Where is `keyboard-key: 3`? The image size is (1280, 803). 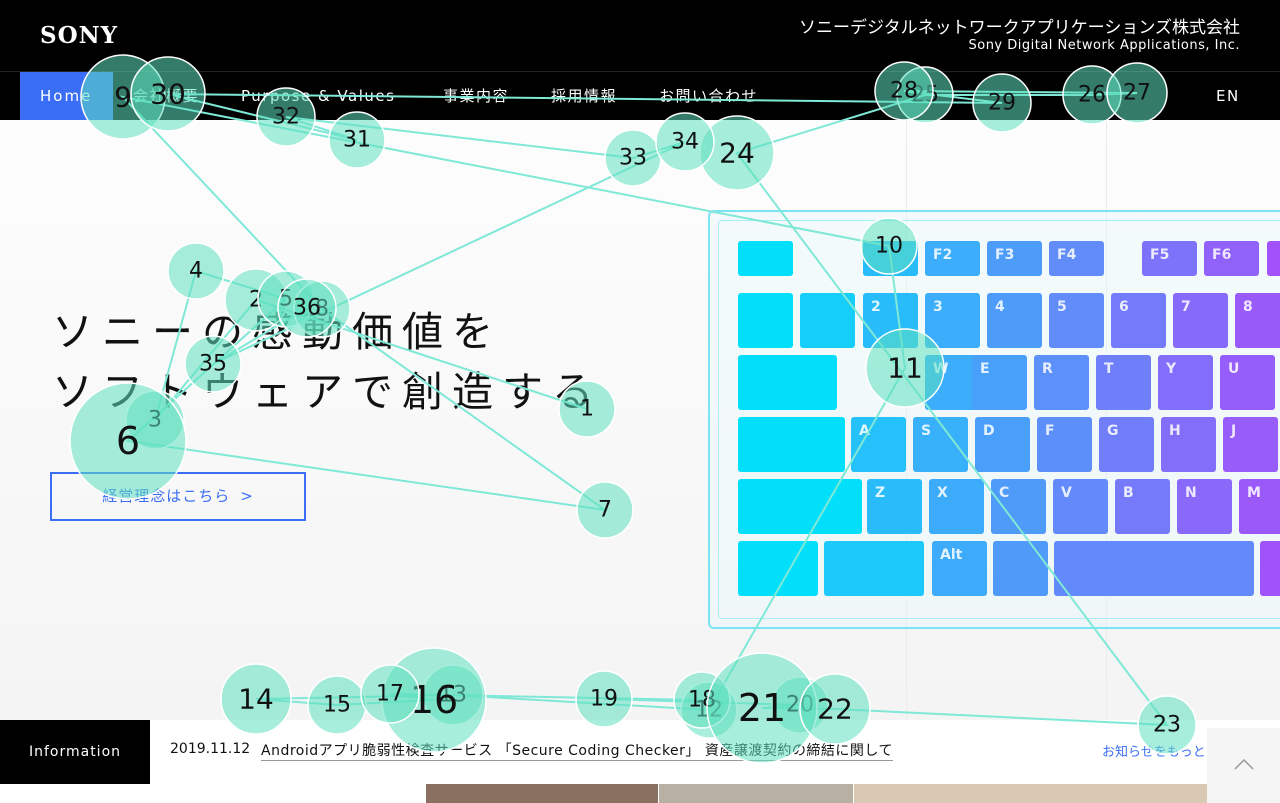 keyboard-key: 3 is located at coordinates (952, 320).